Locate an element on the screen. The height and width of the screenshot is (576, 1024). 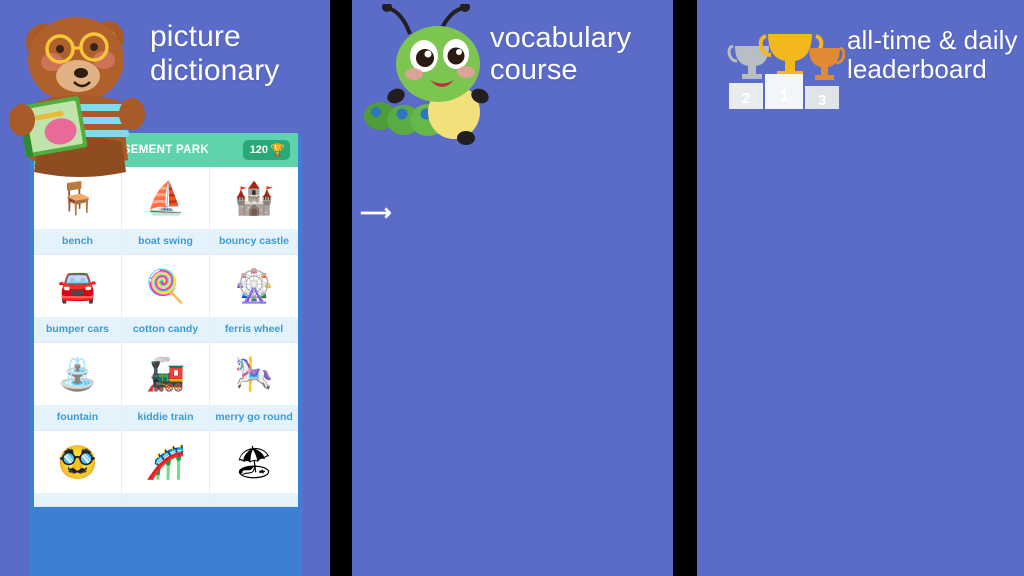
sandbox-icon: 🏖 is located at coordinates (254, 462).